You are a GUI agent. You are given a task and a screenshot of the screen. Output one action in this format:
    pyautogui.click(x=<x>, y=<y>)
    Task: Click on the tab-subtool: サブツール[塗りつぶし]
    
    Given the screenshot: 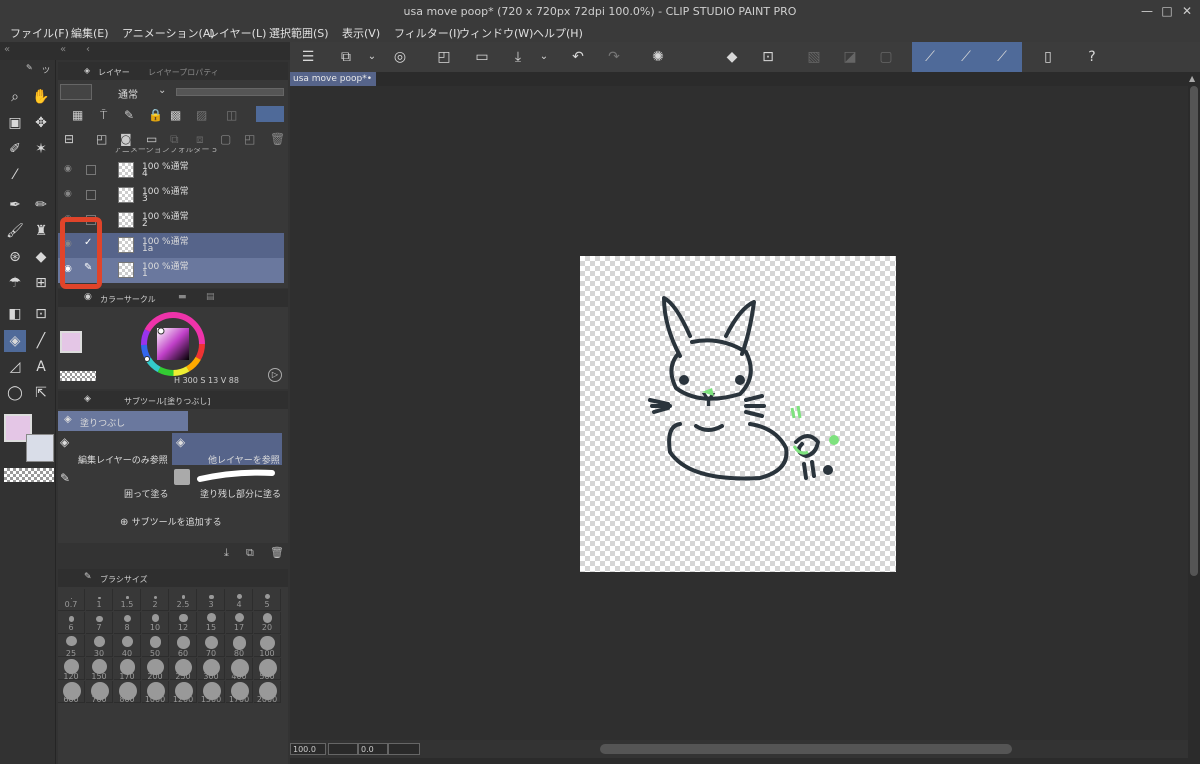 What is the action you would take?
    pyautogui.click(x=167, y=401)
    